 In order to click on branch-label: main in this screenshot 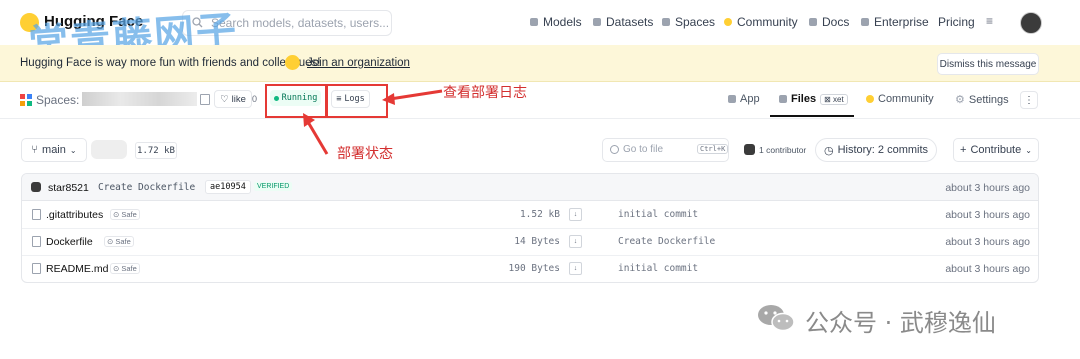, I will do `click(54, 150)`.